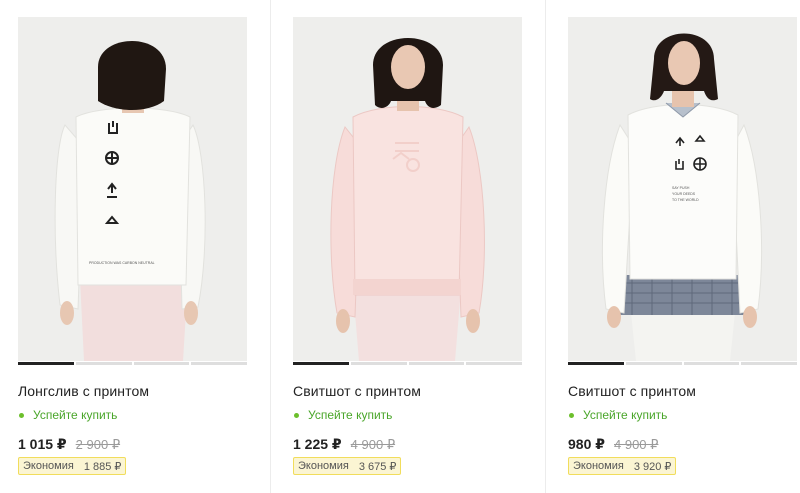 Image resolution: width=800 pixels, height=493 pixels. I want to click on current-price: 980 ₽, so click(586, 444).